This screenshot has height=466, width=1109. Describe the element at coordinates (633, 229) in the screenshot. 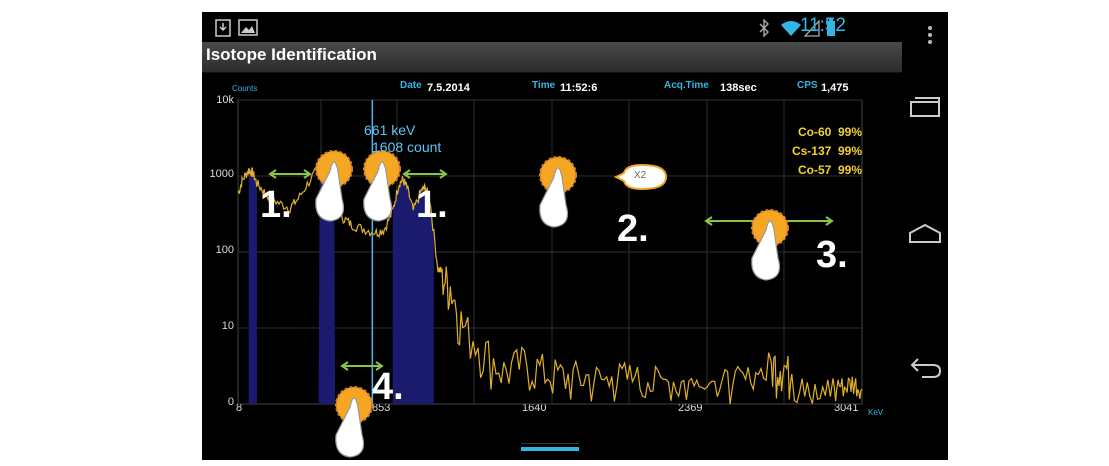

I see `step-2-label: 2.` at that location.